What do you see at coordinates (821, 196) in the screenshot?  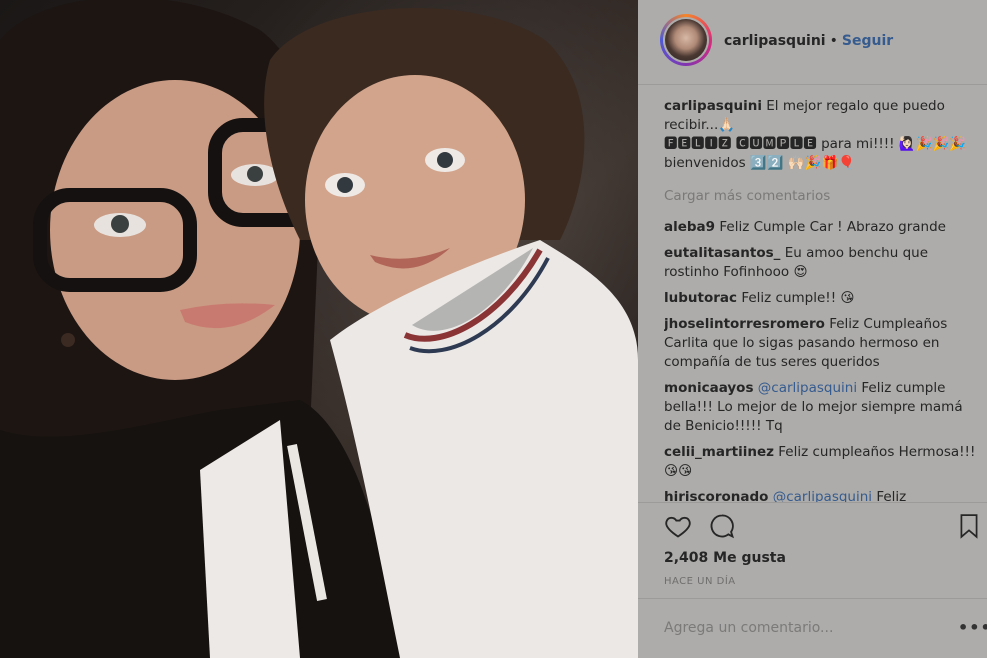 I see `load-more-comments: Cargar más comentarios` at bounding box center [821, 196].